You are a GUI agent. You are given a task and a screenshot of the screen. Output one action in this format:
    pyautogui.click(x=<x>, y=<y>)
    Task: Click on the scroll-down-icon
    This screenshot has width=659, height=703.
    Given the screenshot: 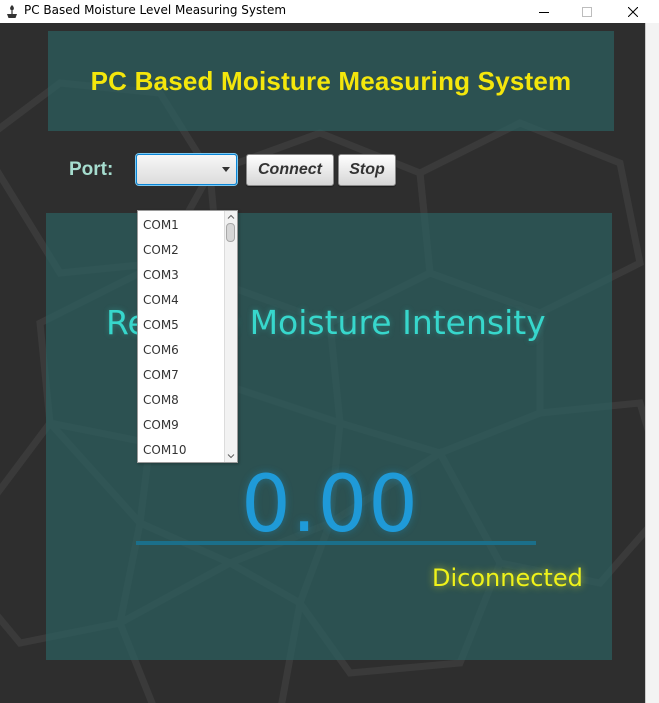 What is the action you would take?
    pyautogui.click(x=231, y=456)
    